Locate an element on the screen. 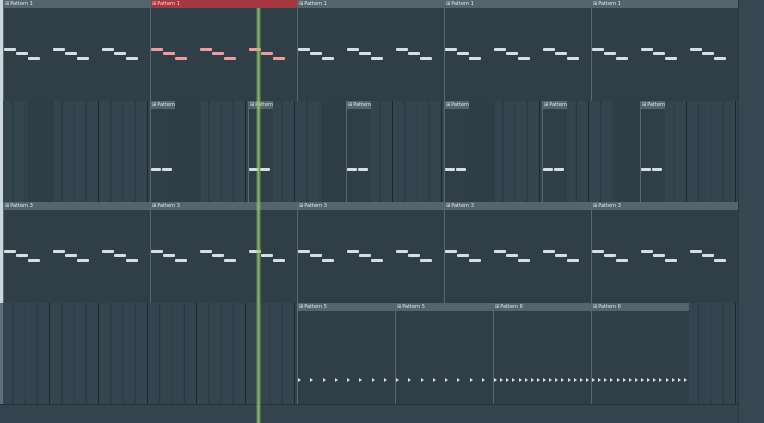 Image resolution: width=764 pixels, height=423 pixels. playhead is located at coordinates (258, 215).